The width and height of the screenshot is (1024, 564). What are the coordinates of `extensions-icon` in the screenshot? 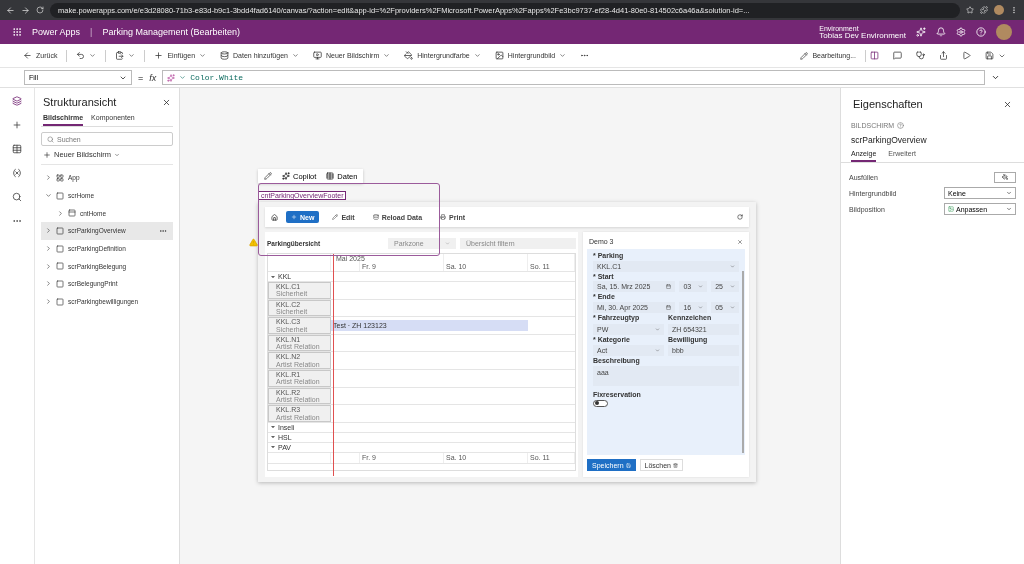 It's located at (984, 10).